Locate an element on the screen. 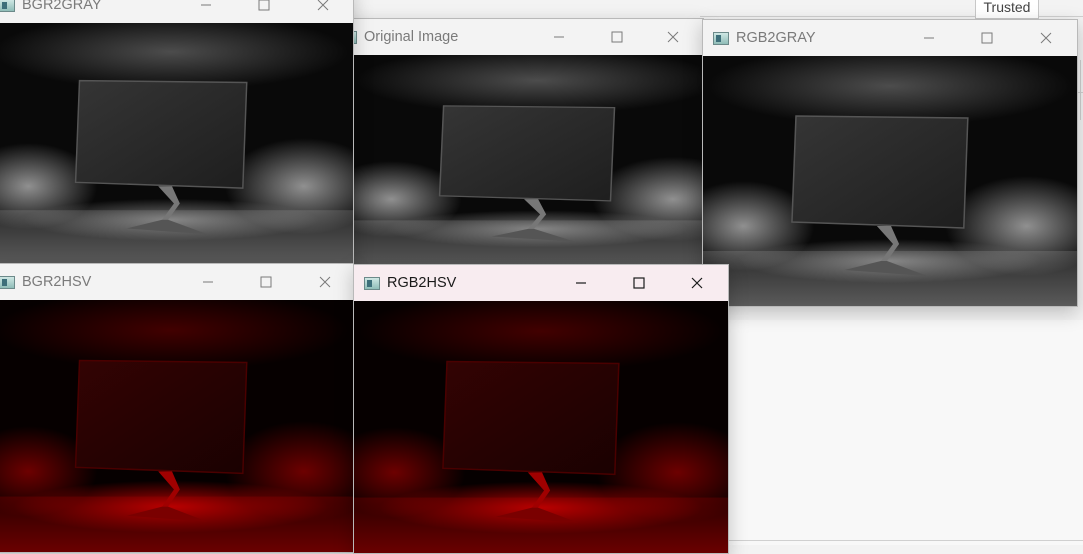 Image resolution: width=1083 pixels, height=554 pixels. output-area is located at coordinates (905, 432).